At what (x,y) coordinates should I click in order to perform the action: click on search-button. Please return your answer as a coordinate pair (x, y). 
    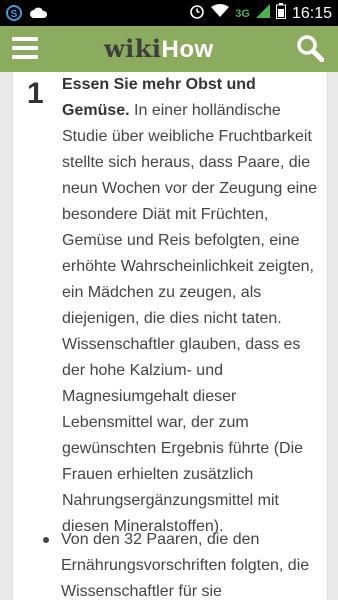
    Looking at the image, I should click on (310, 48).